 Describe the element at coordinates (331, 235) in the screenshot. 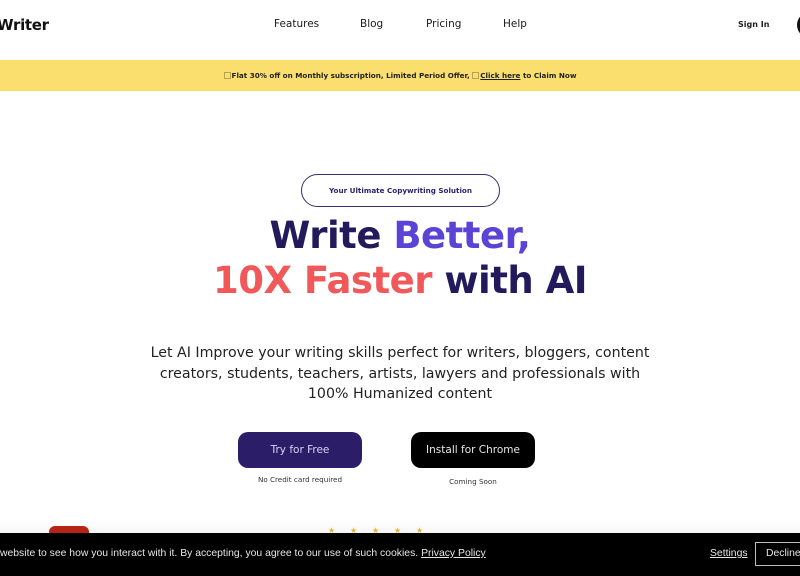

I see `headline-write: Write` at that location.